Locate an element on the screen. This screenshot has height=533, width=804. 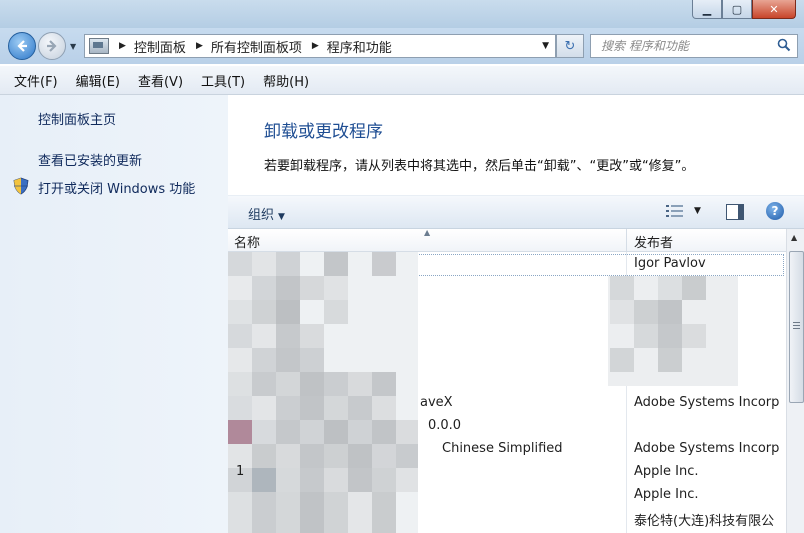
organize-button: 组织 ▼ is located at coordinates (266, 213).